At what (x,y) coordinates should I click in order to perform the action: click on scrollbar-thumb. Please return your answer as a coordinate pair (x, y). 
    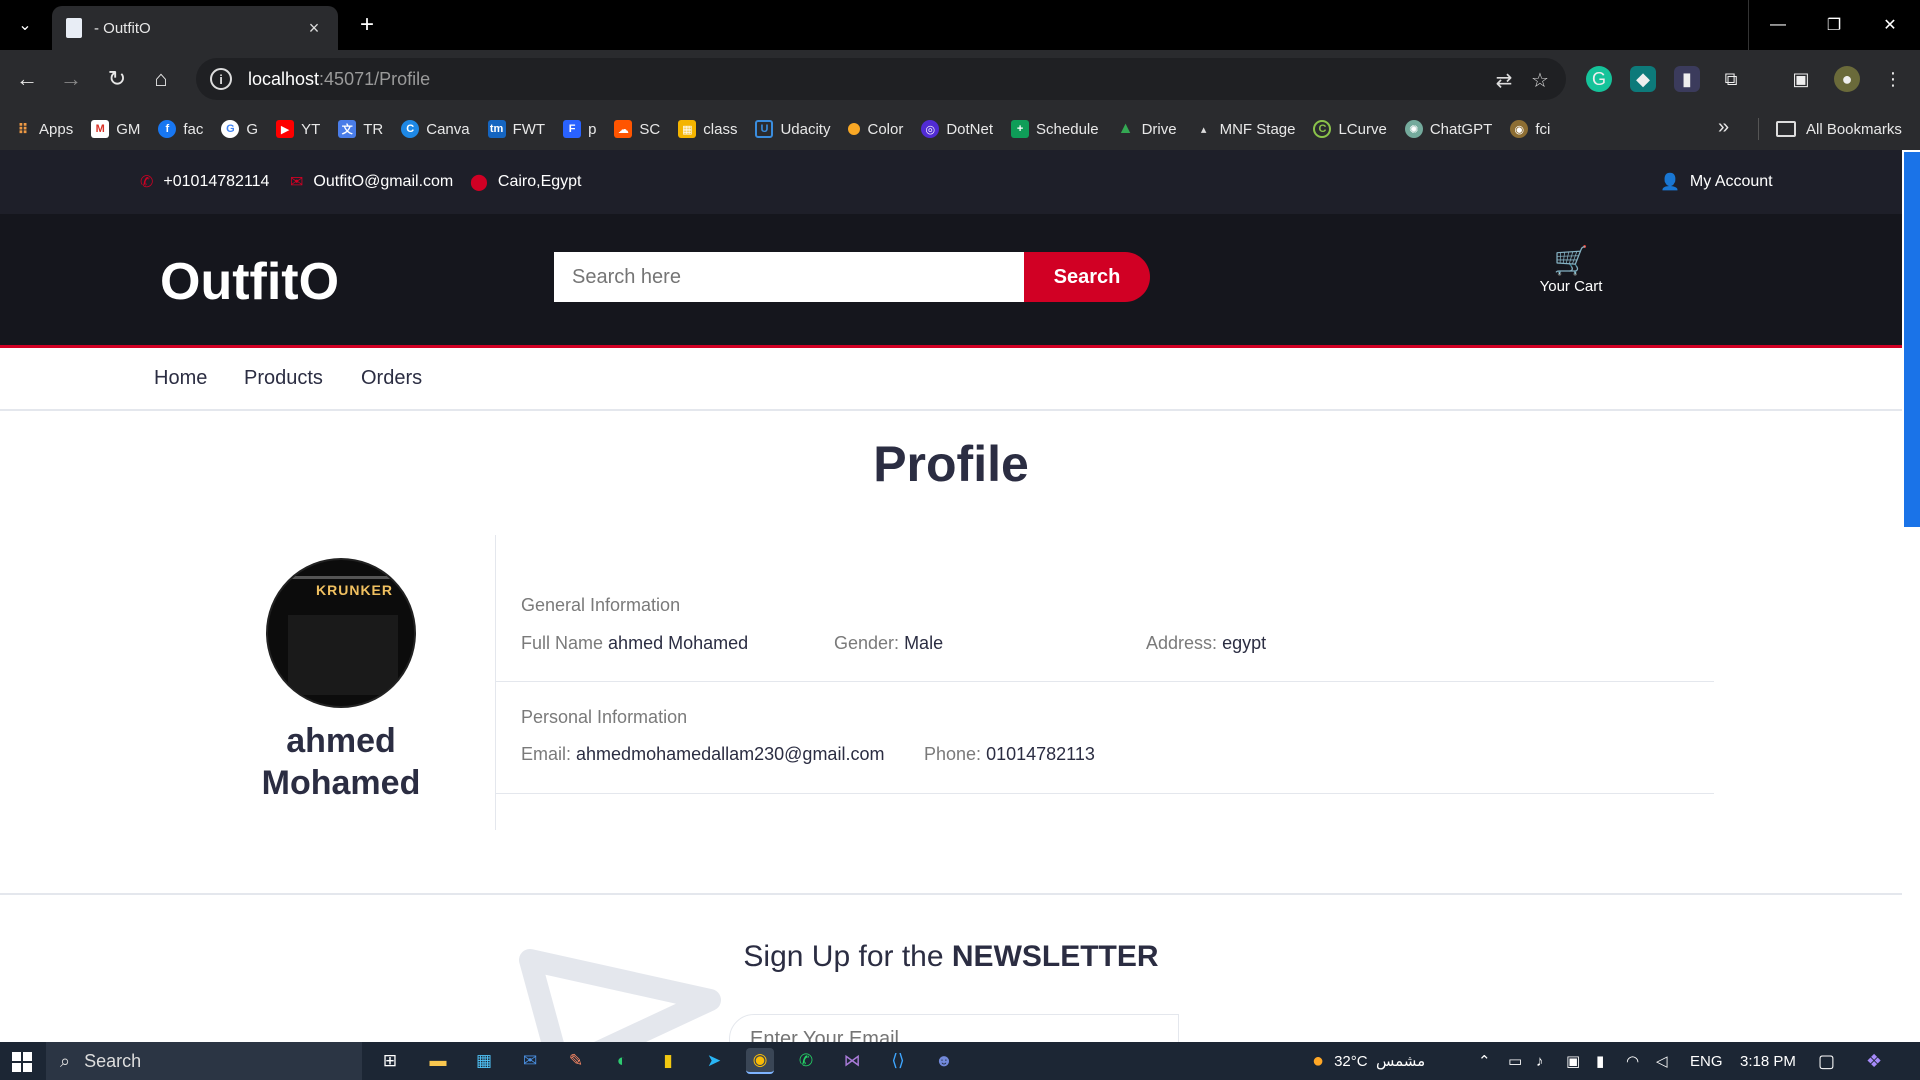
    Looking at the image, I should click on (1912, 339).